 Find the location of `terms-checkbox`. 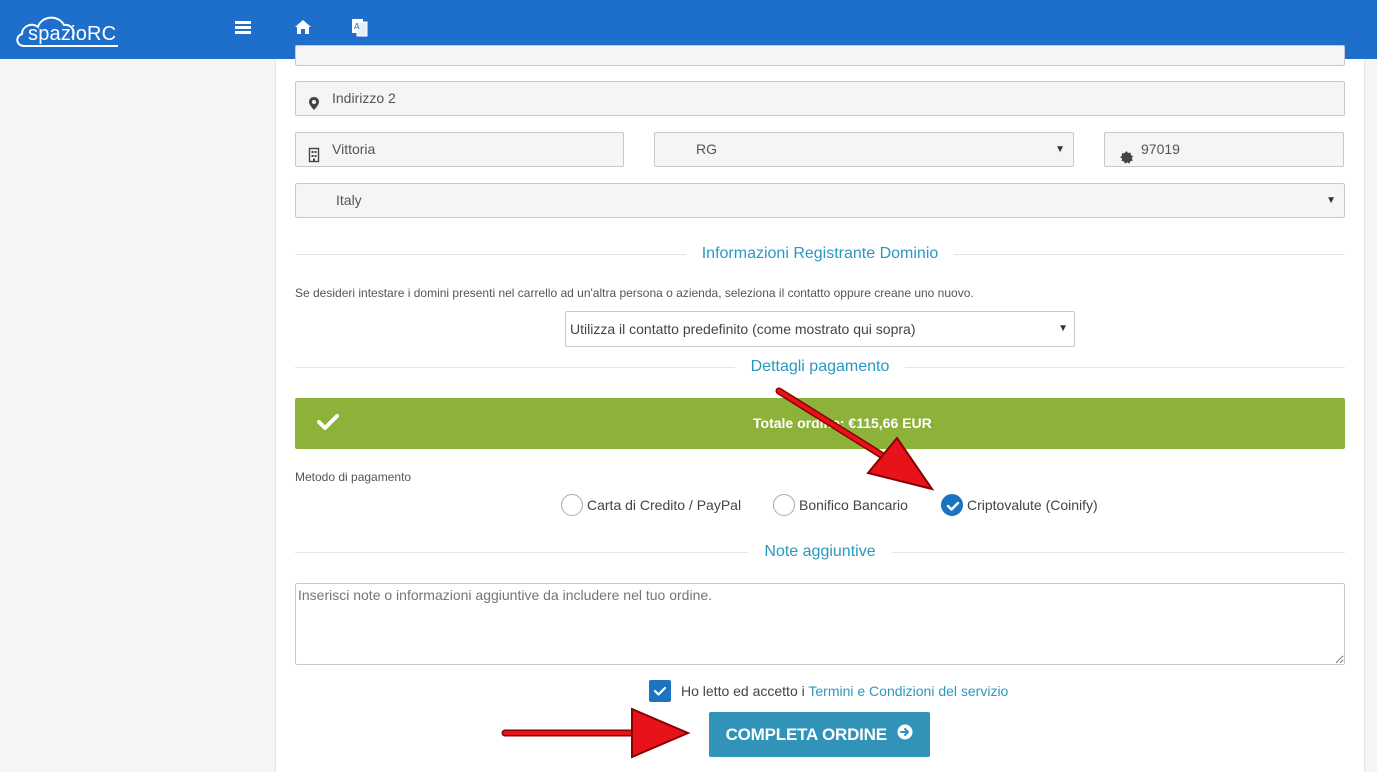

terms-checkbox is located at coordinates (660, 691).